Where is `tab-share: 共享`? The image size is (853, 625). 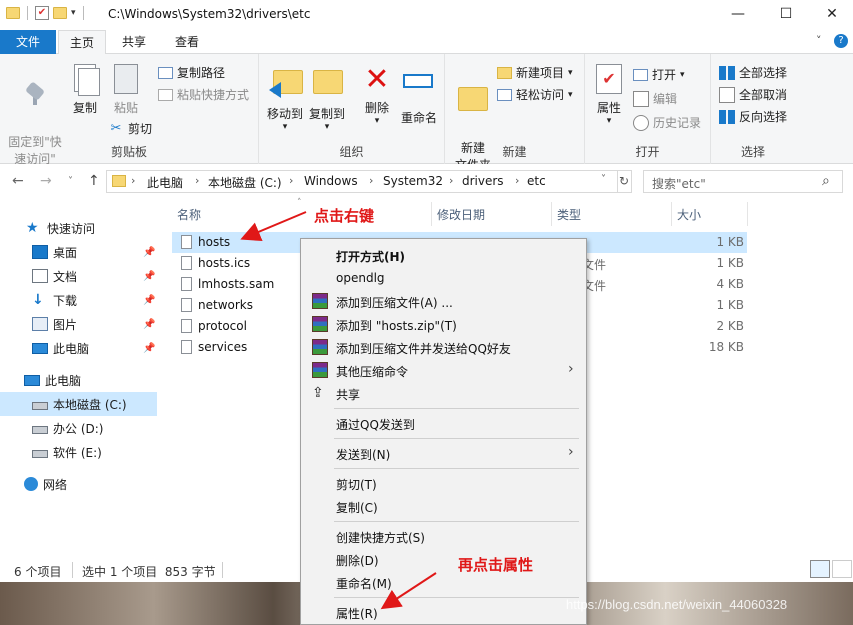
tab-share: 共享 is located at coordinates (134, 42).